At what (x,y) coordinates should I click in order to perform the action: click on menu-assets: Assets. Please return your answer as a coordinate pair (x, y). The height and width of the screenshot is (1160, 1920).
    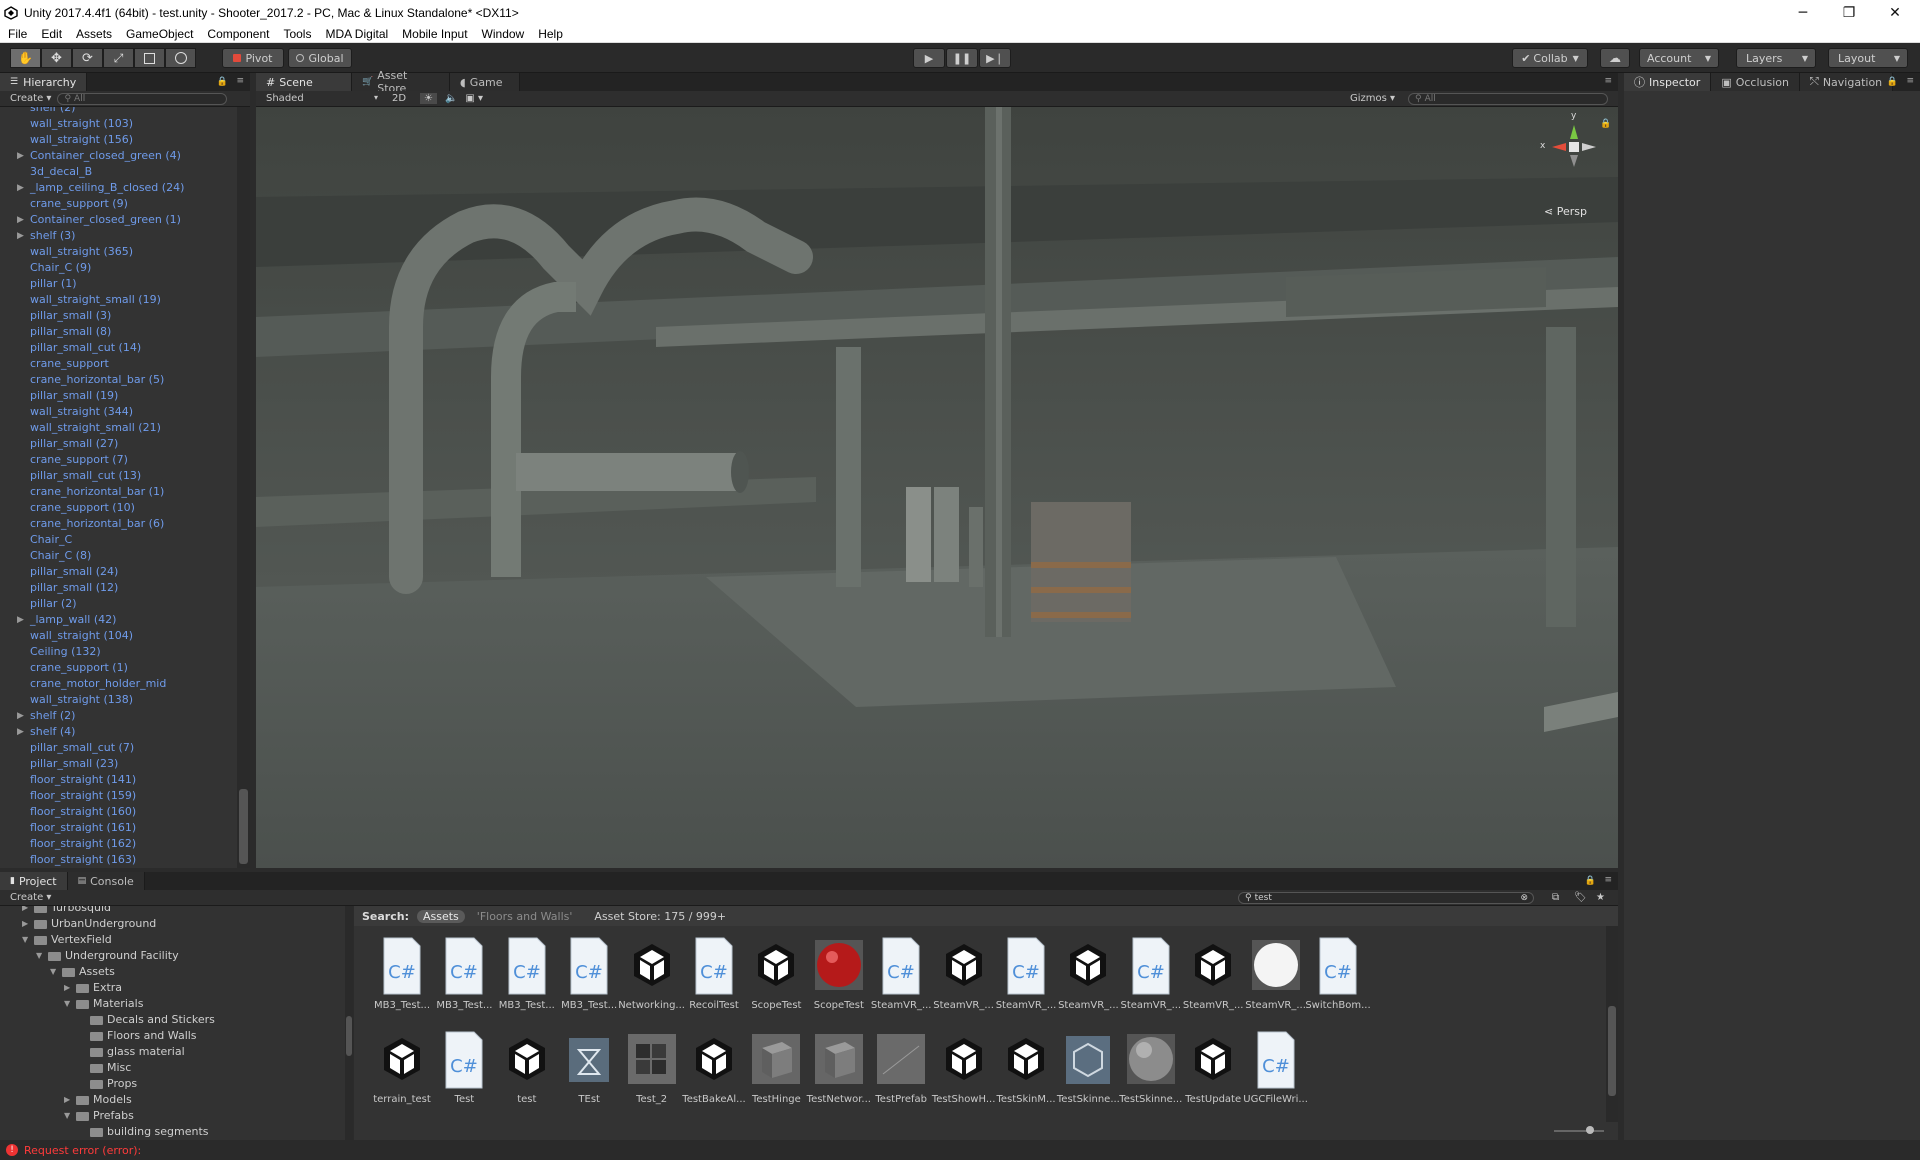
    Looking at the image, I should click on (93, 34).